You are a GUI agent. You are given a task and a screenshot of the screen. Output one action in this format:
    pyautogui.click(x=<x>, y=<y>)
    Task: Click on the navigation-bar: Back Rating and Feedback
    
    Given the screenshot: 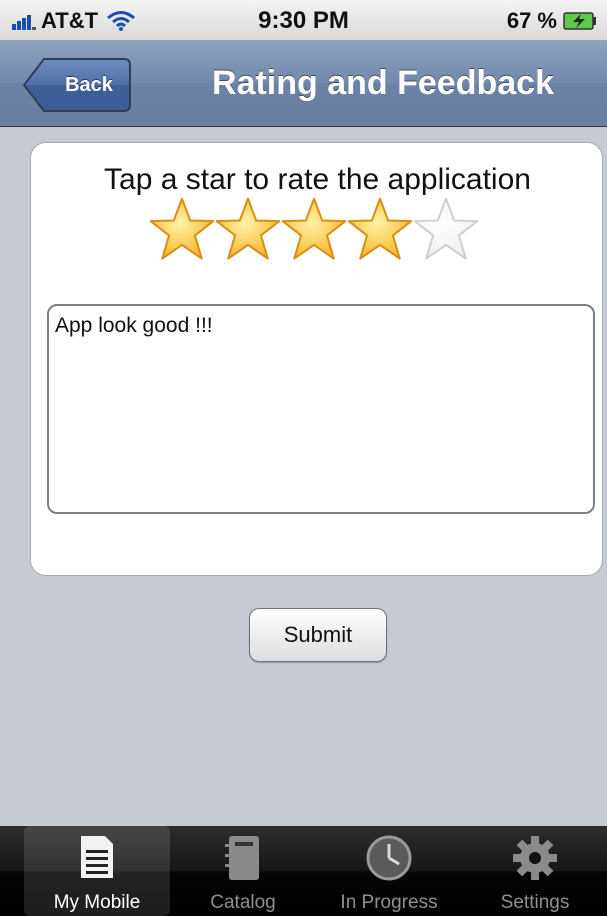 What is the action you would take?
    pyautogui.click(x=303, y=83)
    